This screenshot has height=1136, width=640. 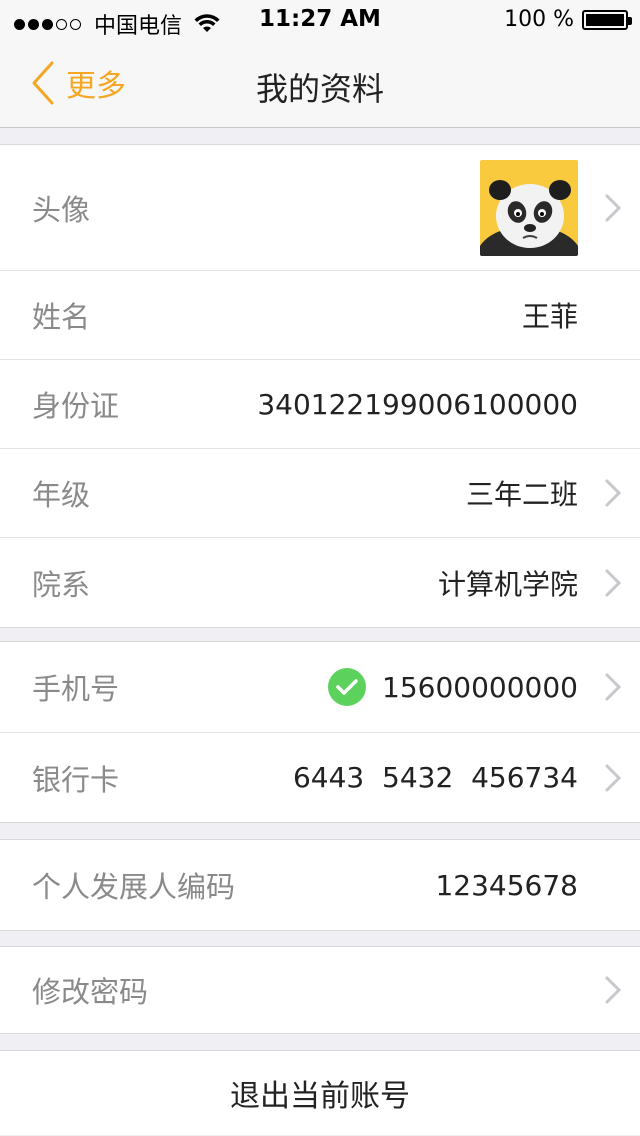 I want to click on status-right: 100 %, so click(x=568, y=19).